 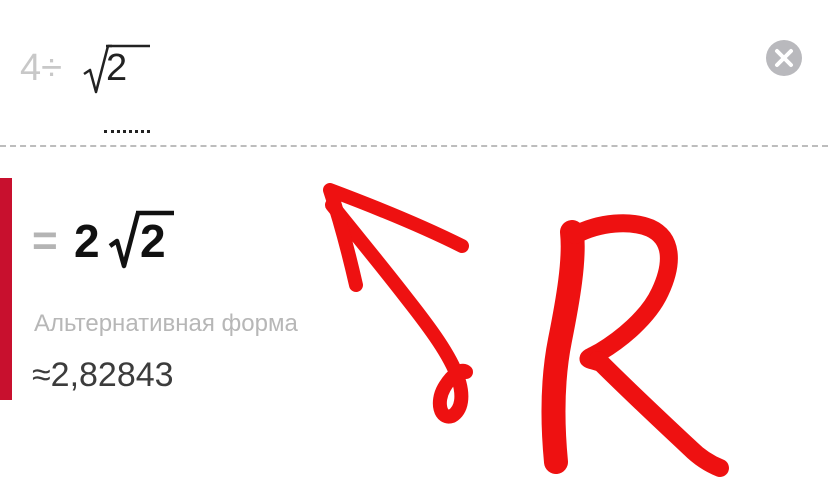 I want to click on expression-prefix: 4÷, so click(x=41, y=68).